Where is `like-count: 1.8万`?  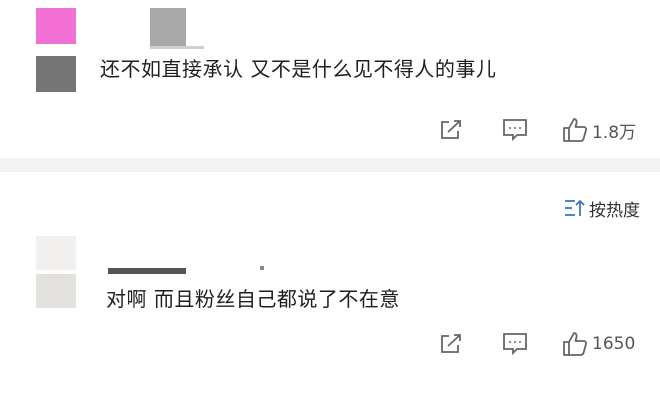
like-count: 1.8万 is located at coordinates (614, 132).